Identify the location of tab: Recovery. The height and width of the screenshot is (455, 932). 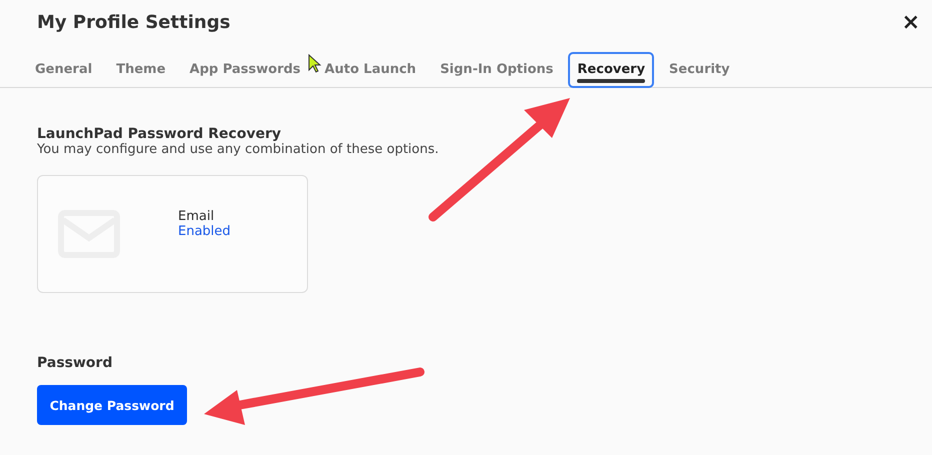
(611, 70).